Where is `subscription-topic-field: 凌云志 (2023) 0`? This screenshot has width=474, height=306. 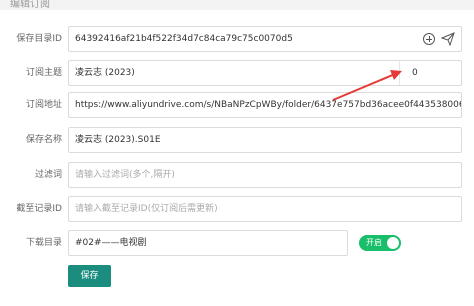 subscription-topic-field: 凌云志 (2023) 0 is located at coordinates (265, 73).